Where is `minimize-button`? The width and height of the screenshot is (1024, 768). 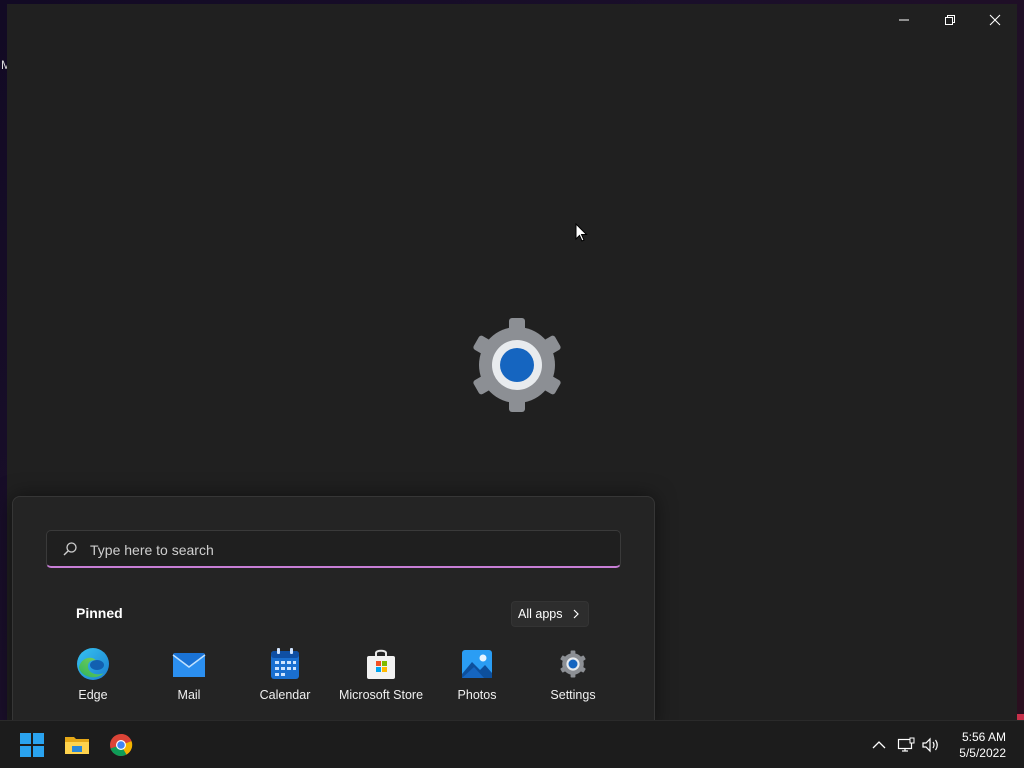 minimize-button is located at coordinates (904, 20).